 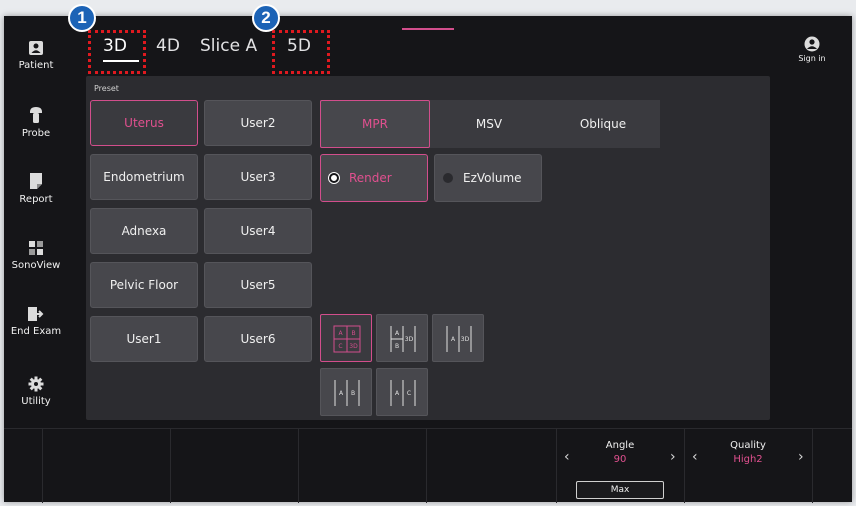 I want to click on gear-icon, so click(x=36, y=384).